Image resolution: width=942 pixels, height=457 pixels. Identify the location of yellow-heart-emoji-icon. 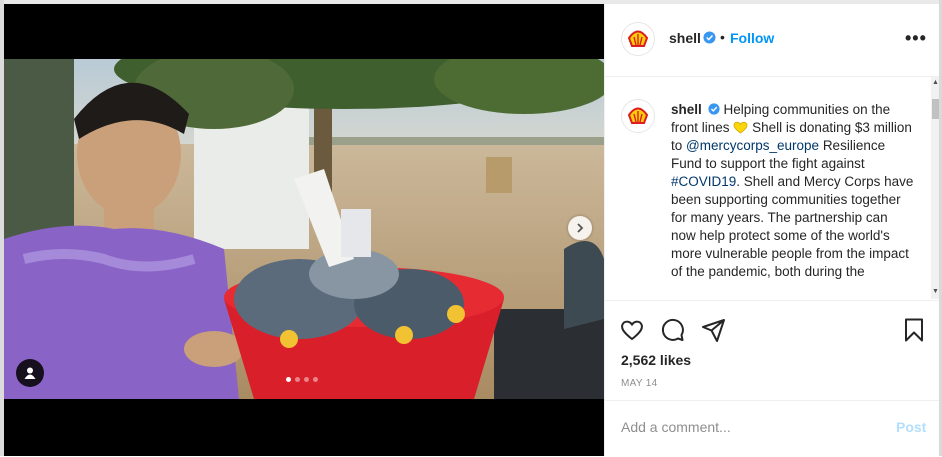
(740, 127).